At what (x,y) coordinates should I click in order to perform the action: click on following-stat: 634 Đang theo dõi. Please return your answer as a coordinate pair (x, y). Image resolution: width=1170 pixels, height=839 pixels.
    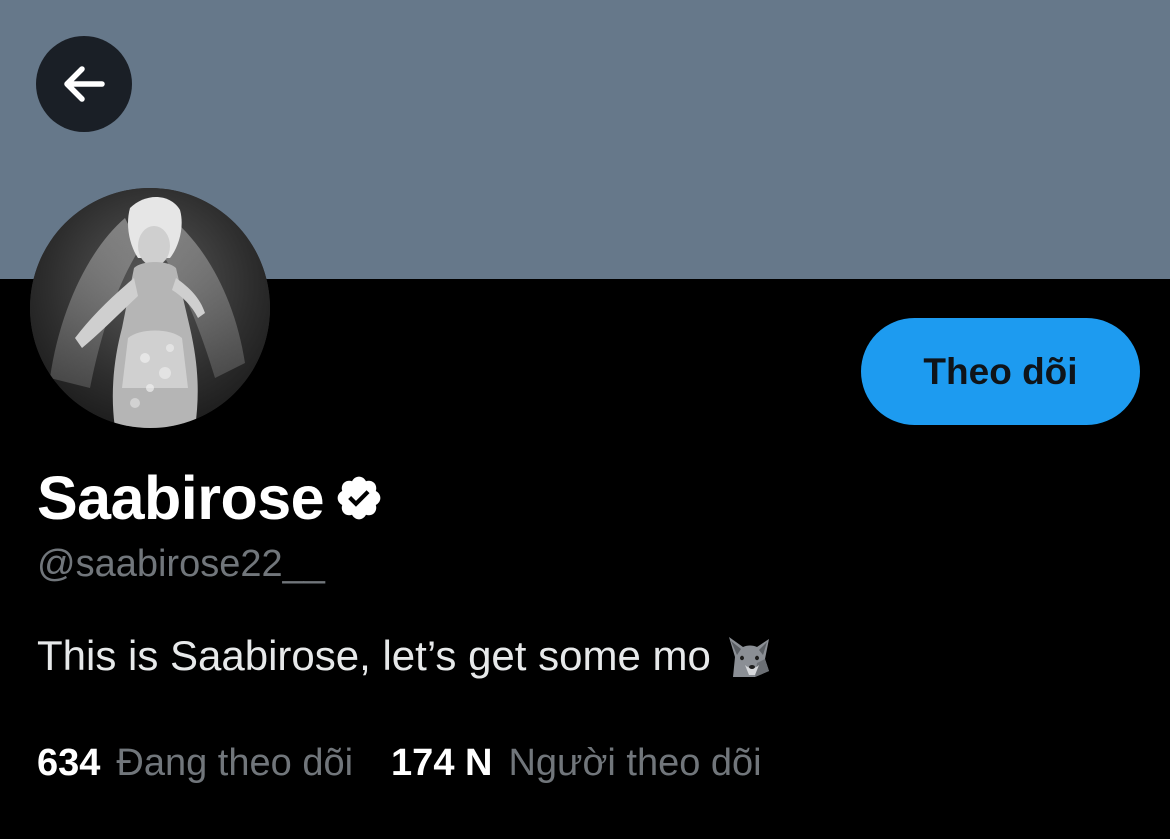
    Looking at the image, I should click on (195, 763).